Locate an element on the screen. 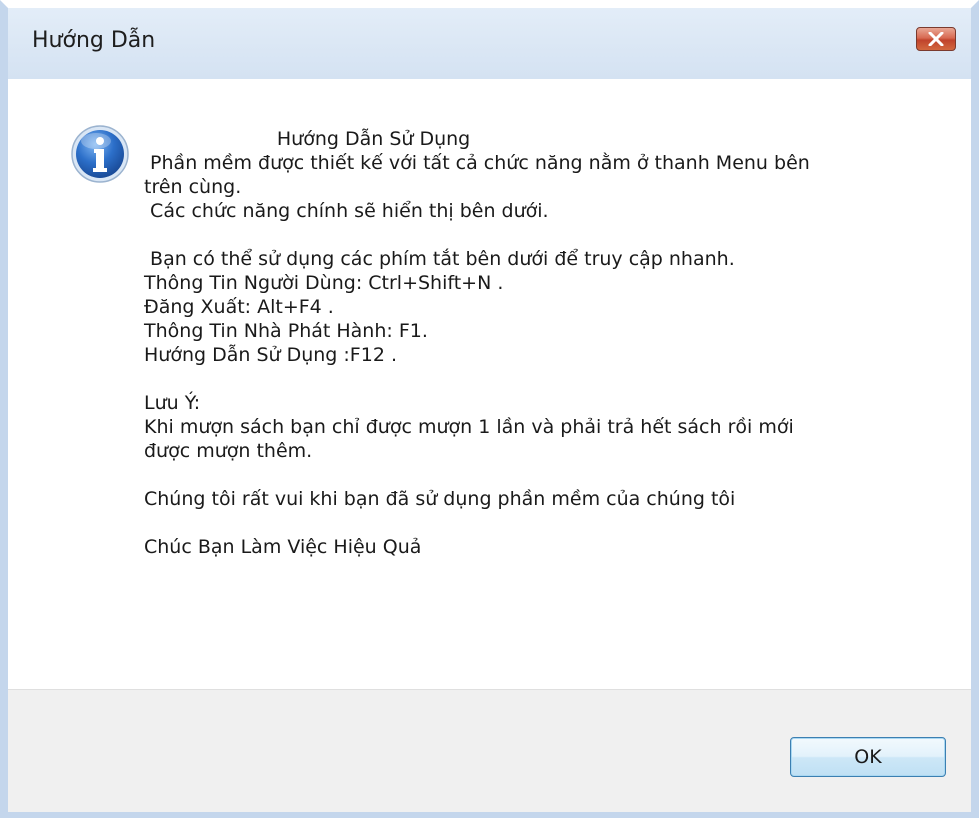 This screenshot has width=979, height=818. close-icon is located at coordinates (936, 39).